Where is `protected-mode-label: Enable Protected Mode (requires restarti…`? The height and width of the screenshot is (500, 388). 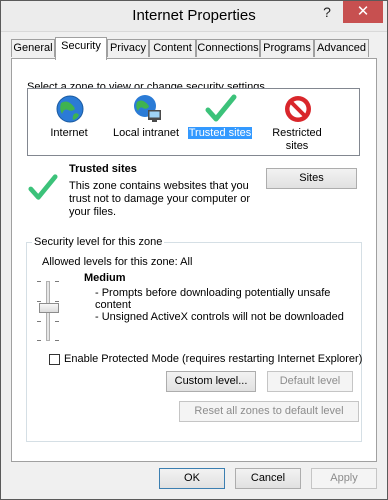 protected-mode-label: Enable Protected Mode (requires restarti… is located at coordinates (213, 359).